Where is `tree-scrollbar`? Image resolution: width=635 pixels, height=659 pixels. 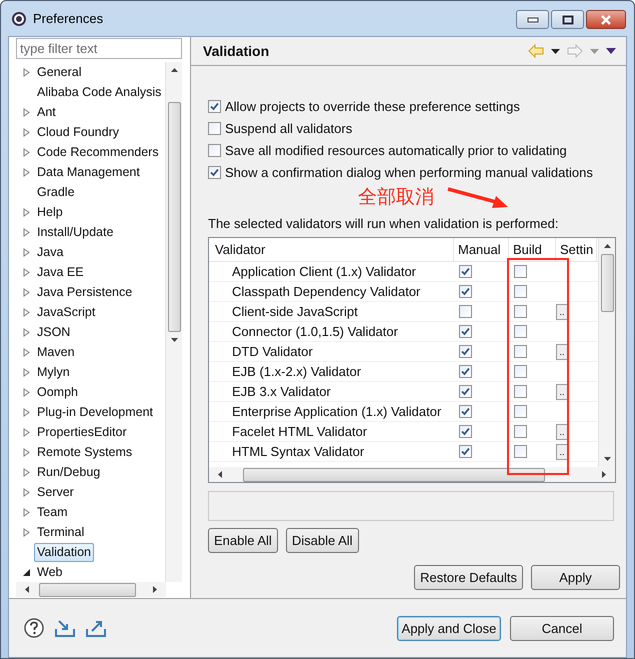
tree-scrollbar is located at coordinates (173, 322).